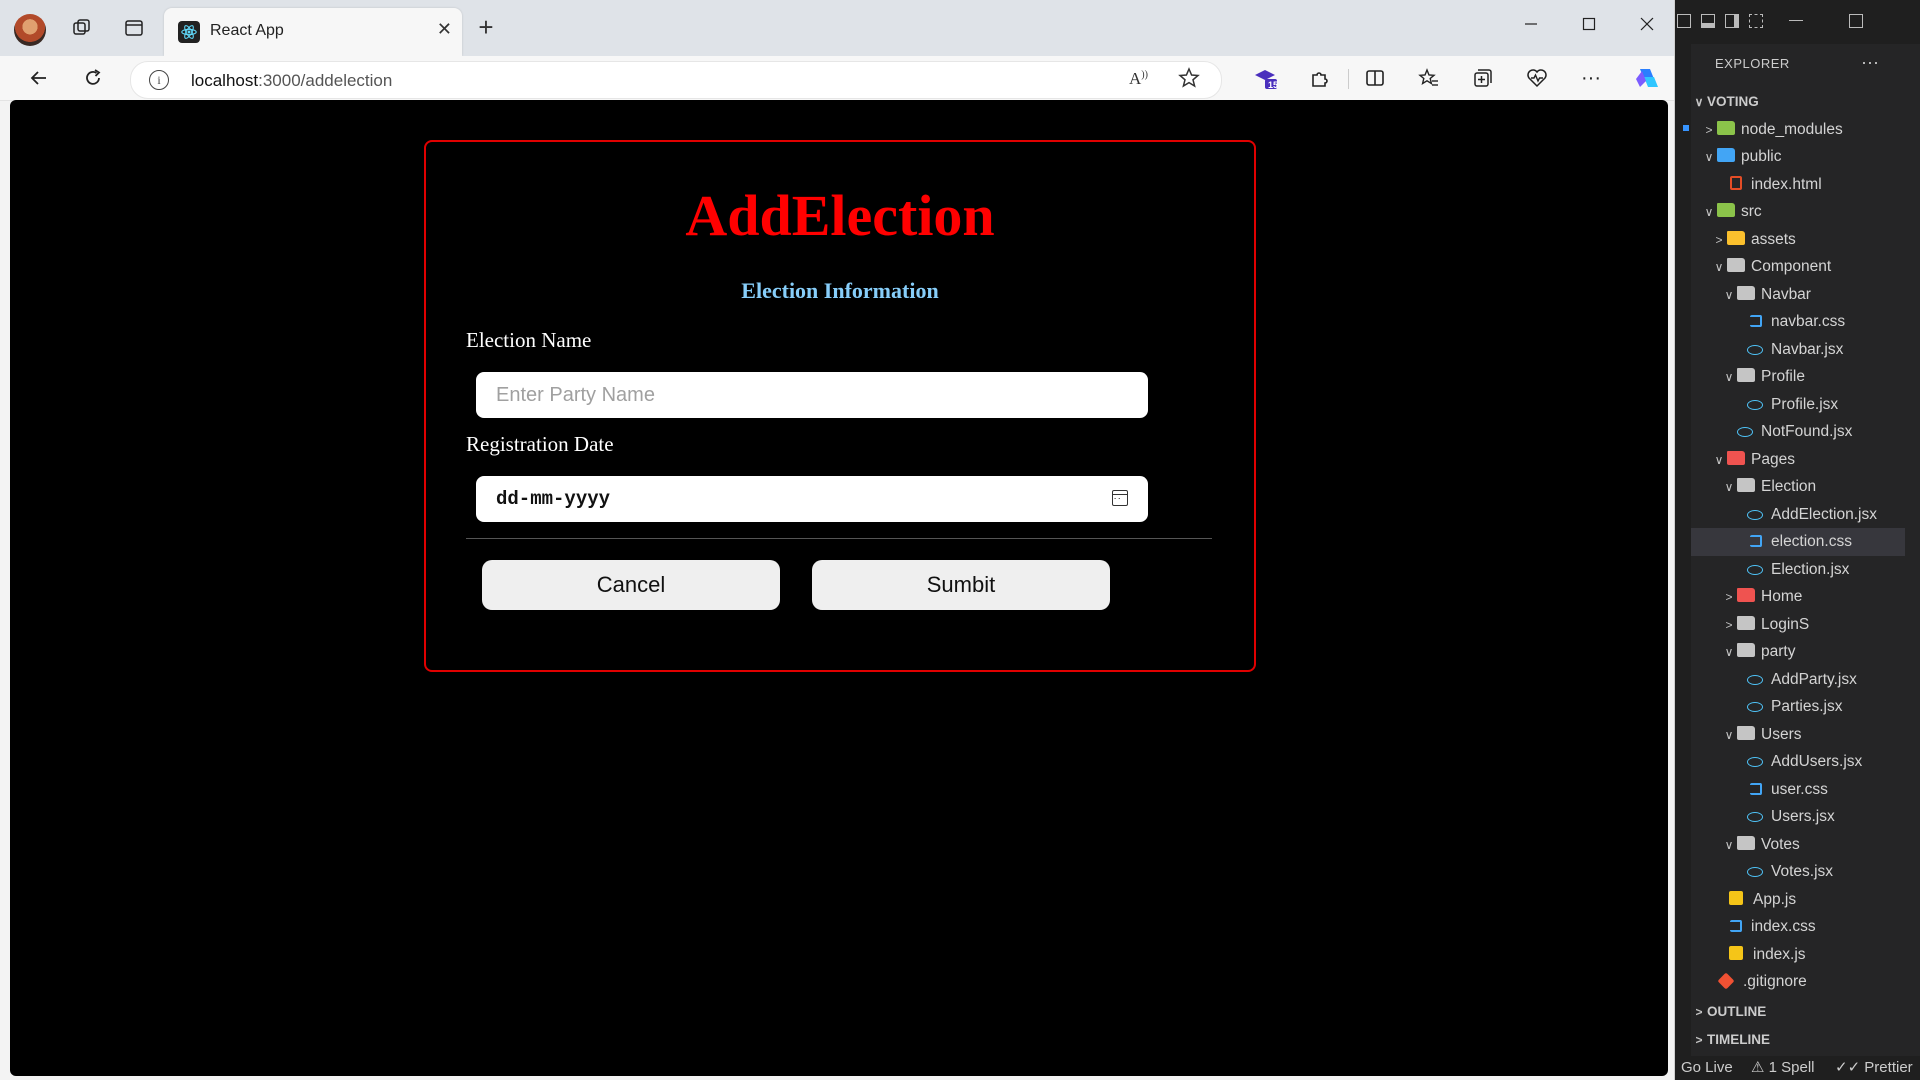 This screenshot has height=1080, width=1920. I want to click on tree-folder: > node_modules, so click(1798, 130).